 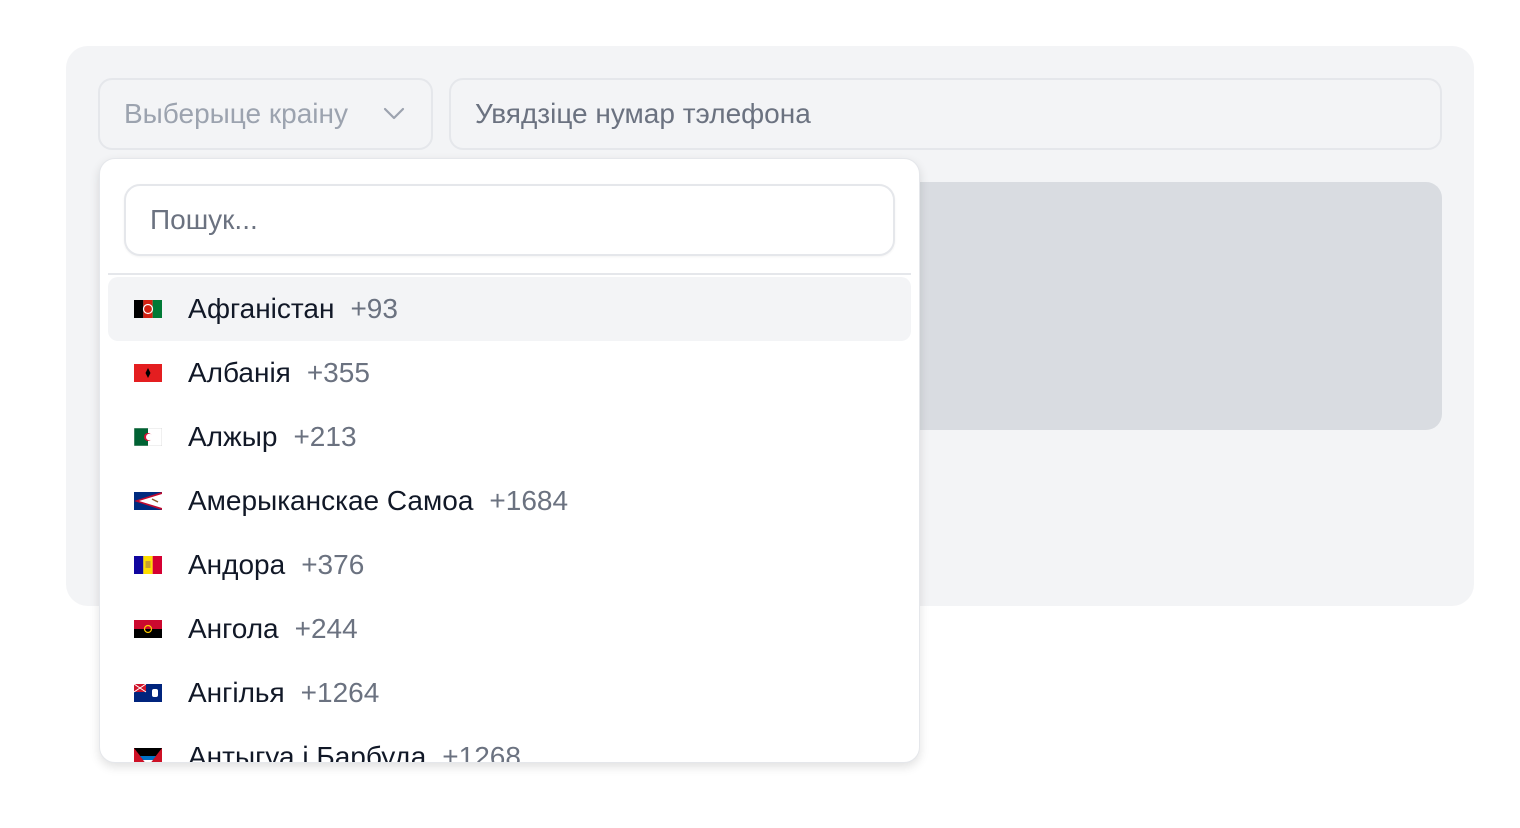 I want to click on placeholder-block, so click(x=1171, y=306).